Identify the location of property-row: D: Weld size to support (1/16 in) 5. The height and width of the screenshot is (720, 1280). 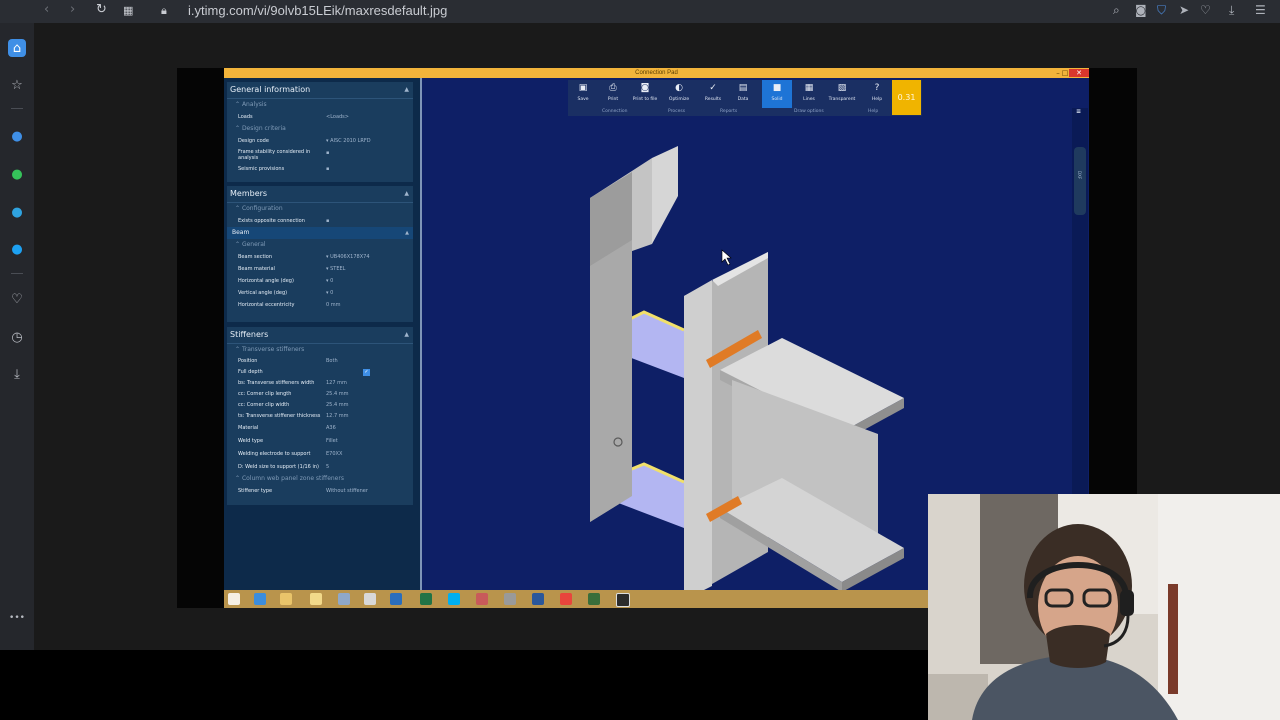
(320, 467).